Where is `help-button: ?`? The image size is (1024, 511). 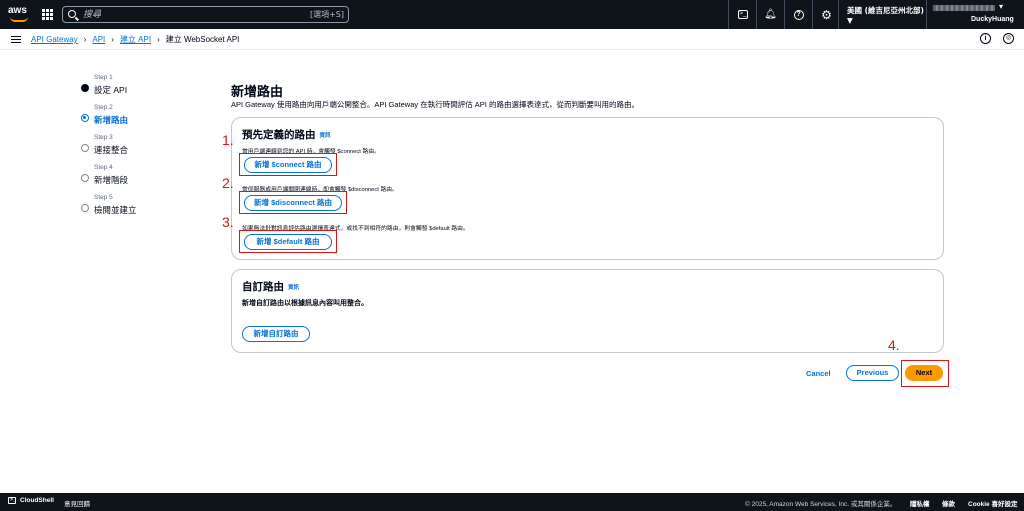 help-button: ? is located at coordinates (798, 14).